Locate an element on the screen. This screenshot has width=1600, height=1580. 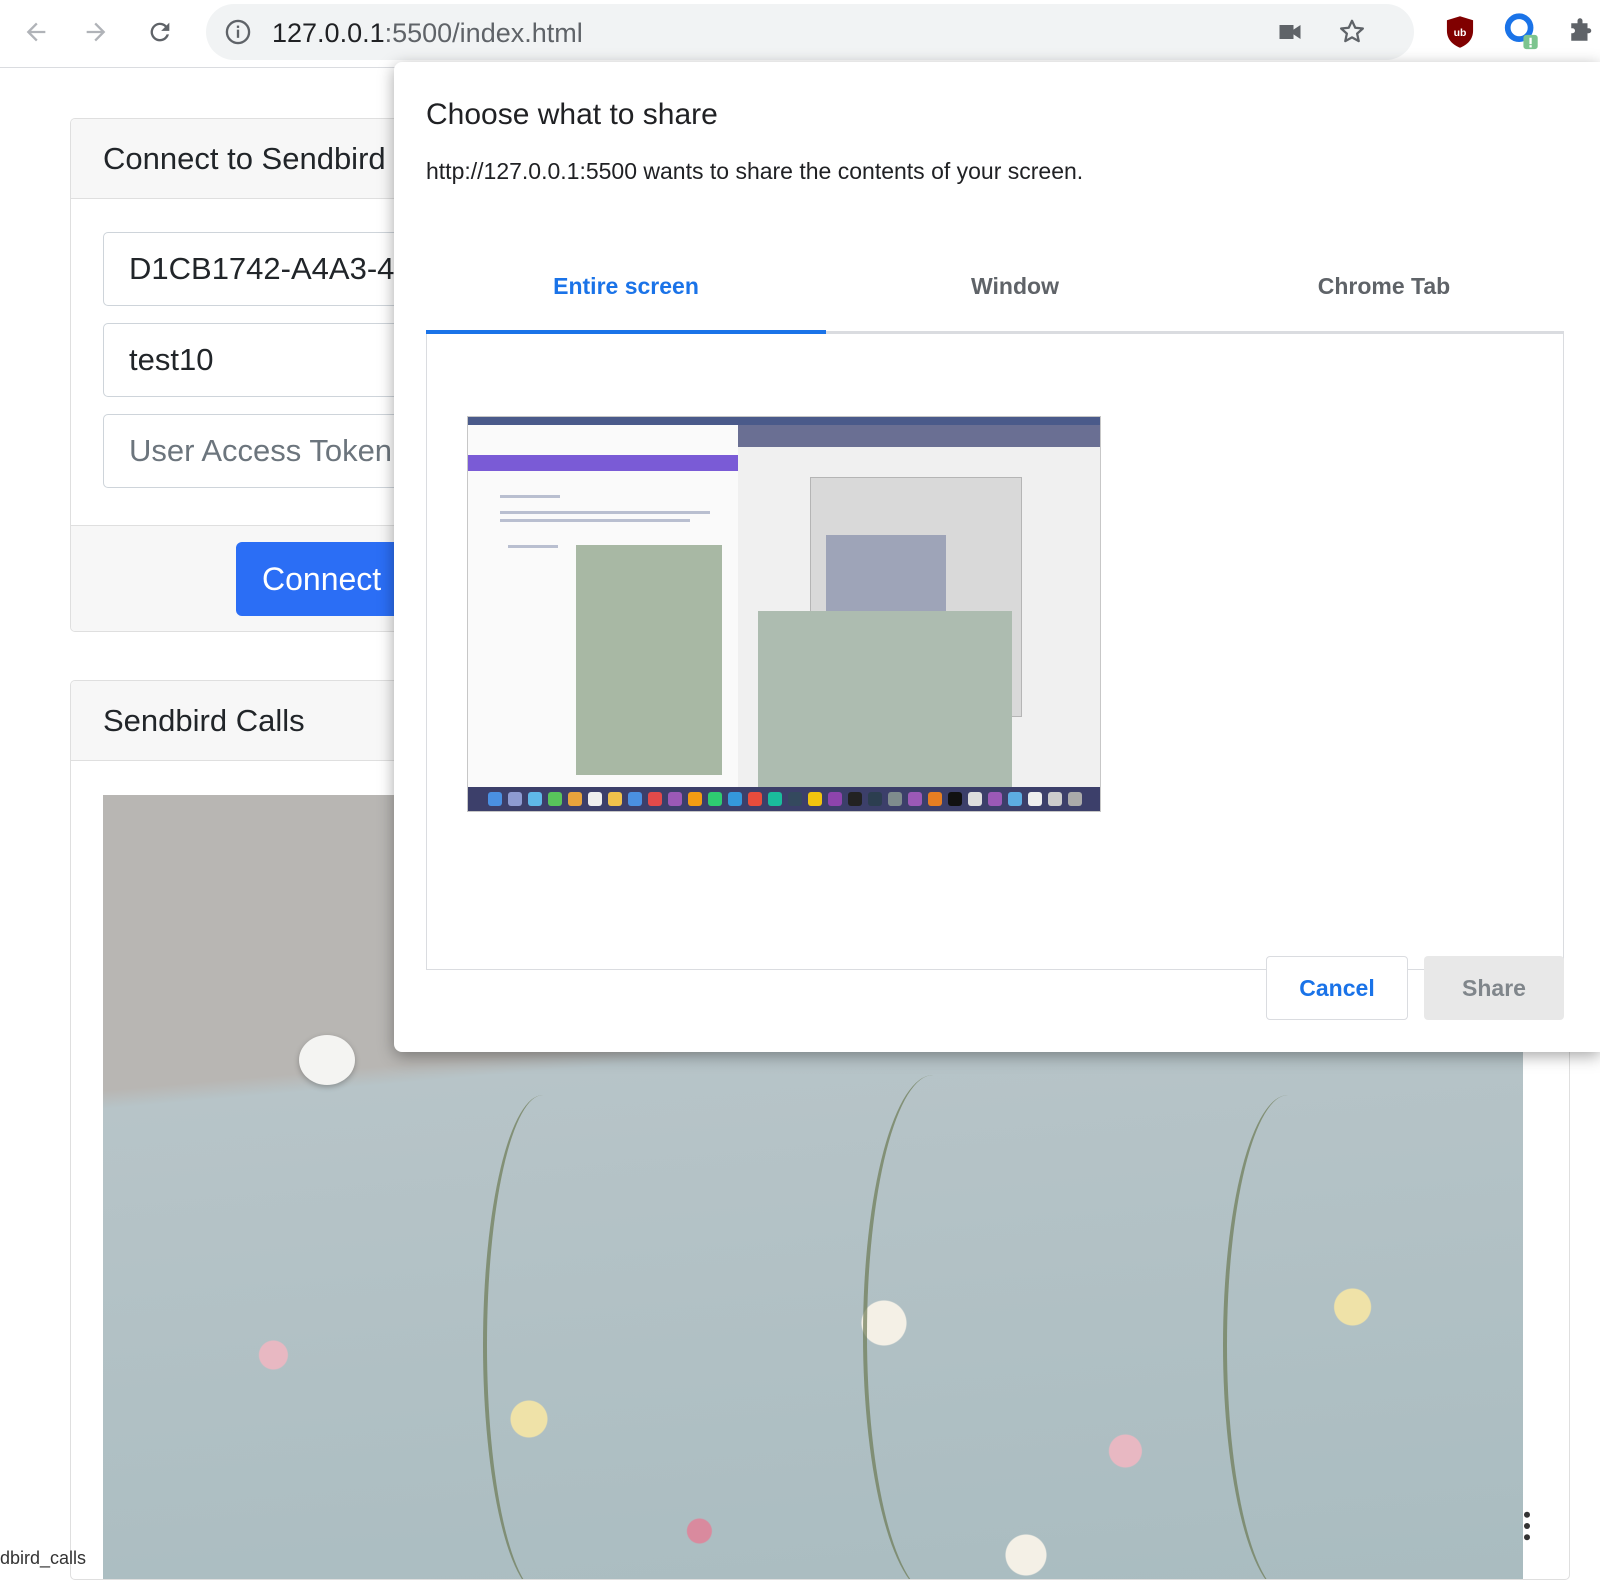
back-arrow-icon is located at coordinates (36, 32).